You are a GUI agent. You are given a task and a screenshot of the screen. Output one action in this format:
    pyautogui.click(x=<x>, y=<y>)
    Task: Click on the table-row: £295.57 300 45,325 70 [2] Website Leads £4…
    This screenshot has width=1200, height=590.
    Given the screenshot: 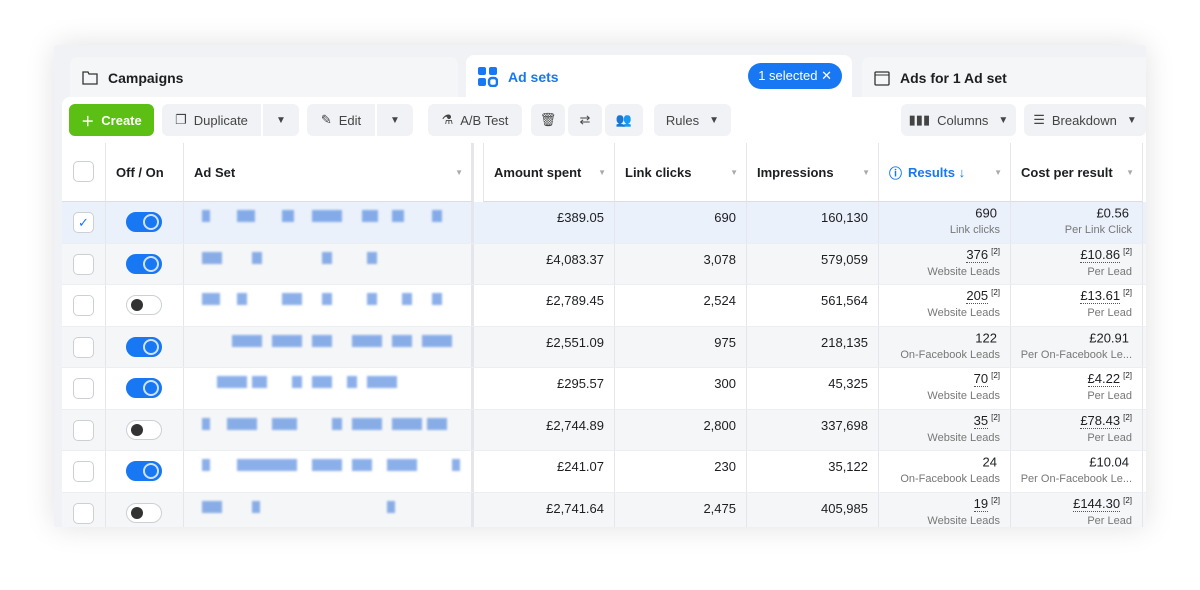 What is the action you would take?
    pyautogui.click(x=604, y=389)
    